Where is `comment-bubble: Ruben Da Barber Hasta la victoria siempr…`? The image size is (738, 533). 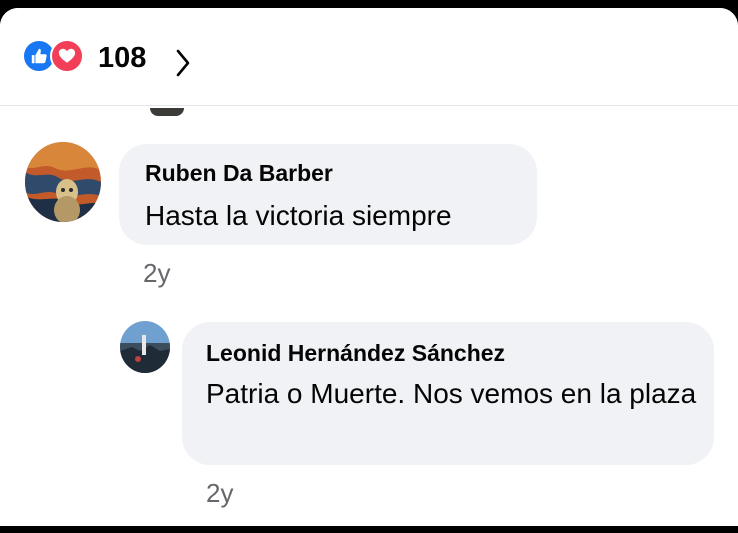
comment-bubble: Ruben Da Barber Hasta la victoria siempr… is located at coordinates (328, 194).